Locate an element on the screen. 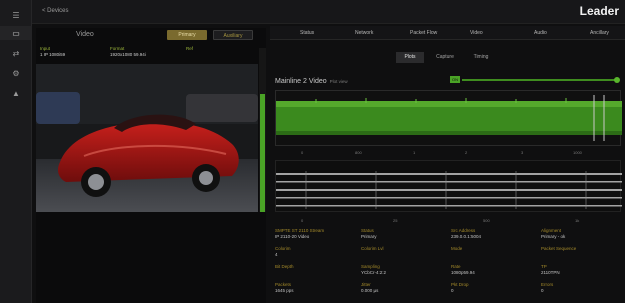 This screenshot has width=625, height=303. stat-label: Mode is located at coordinates (457, 248).